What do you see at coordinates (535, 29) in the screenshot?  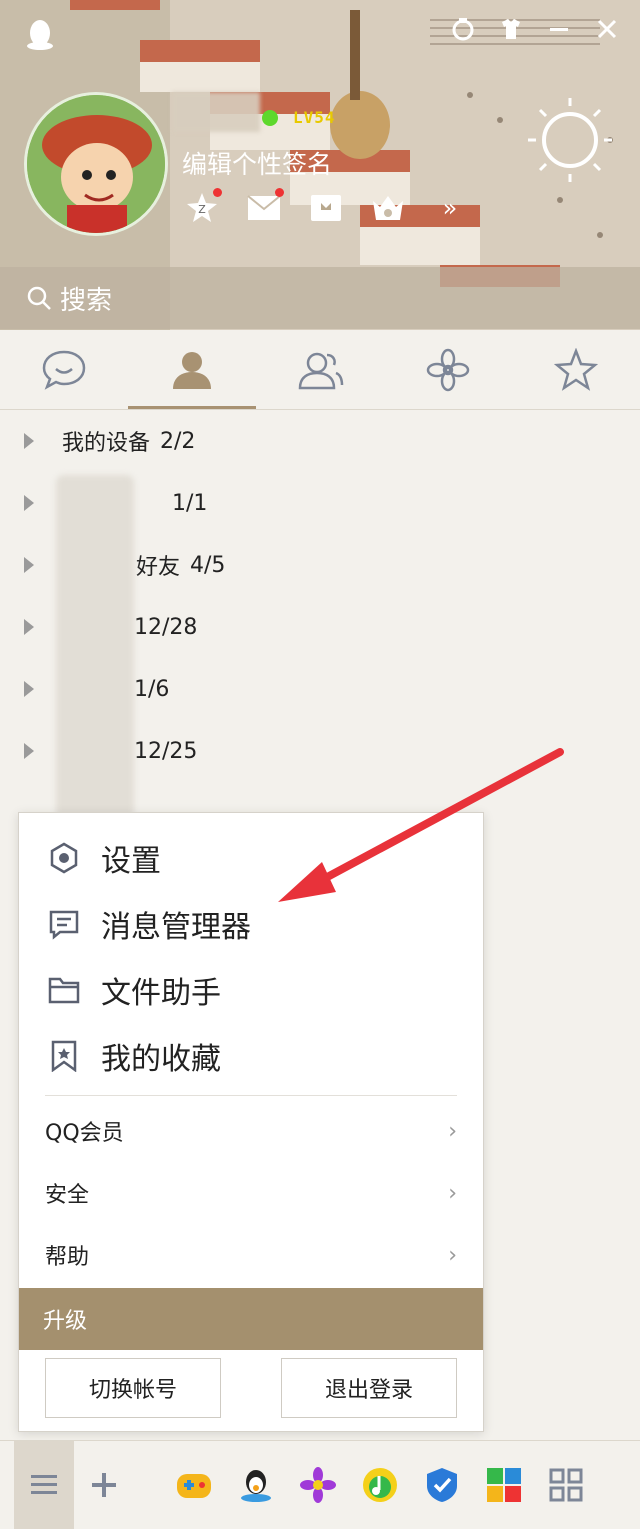 I see `window-controls` at bounding box center [535, 29].